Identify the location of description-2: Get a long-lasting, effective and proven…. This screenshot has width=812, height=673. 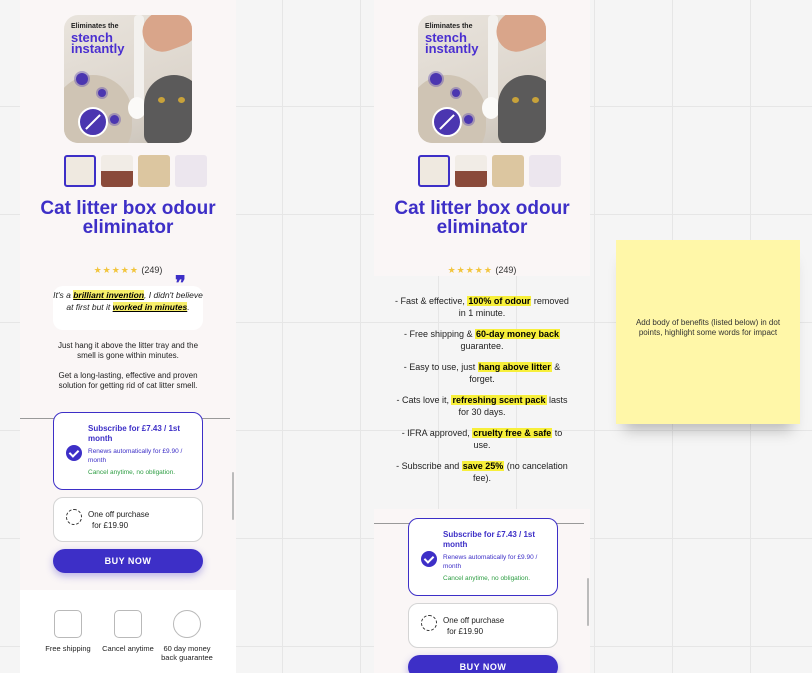
(128, 380).